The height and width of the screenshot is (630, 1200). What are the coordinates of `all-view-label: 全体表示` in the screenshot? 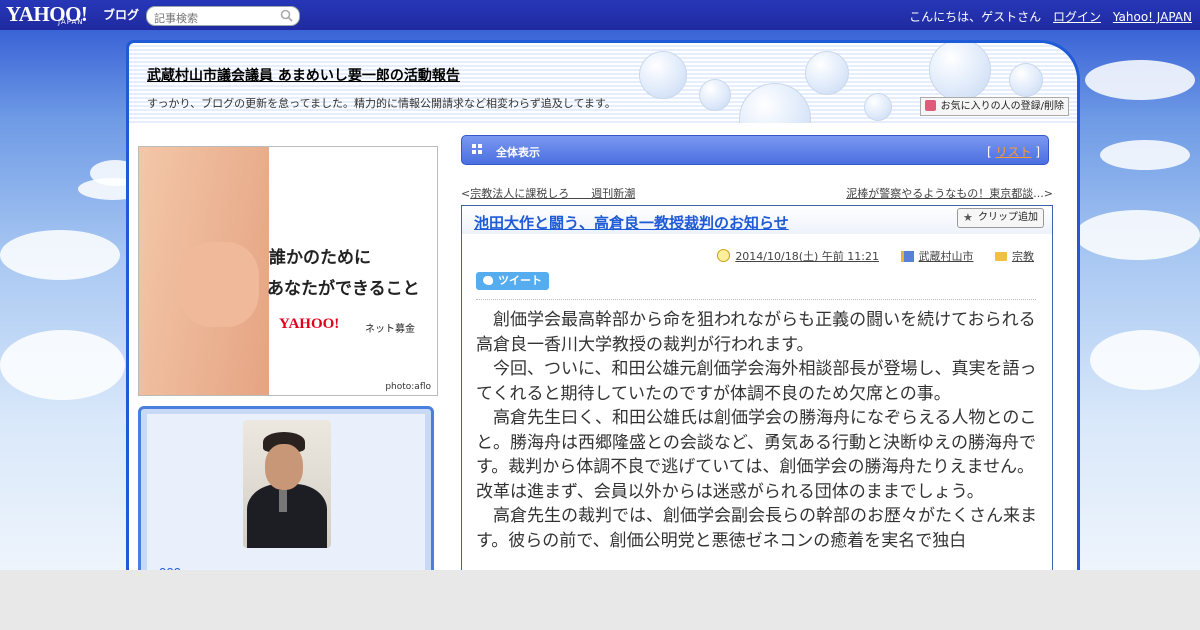 It's located at (518, 152).